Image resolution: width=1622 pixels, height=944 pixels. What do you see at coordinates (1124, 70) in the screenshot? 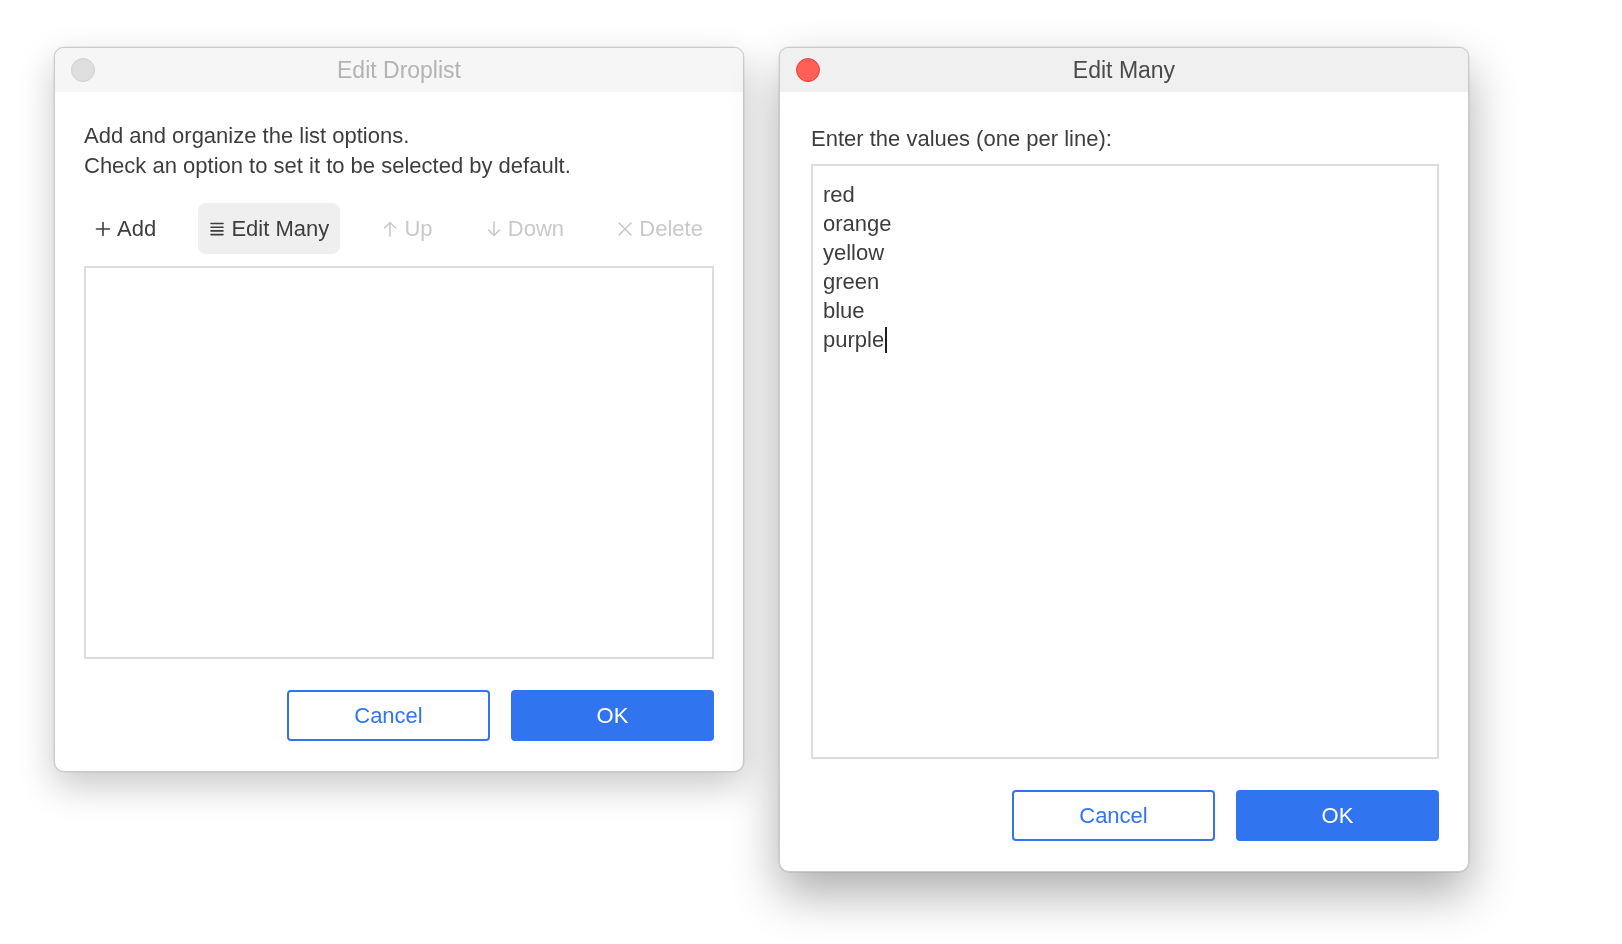
I see `window-title: Edit Many` at bounding box center [1124, 70].